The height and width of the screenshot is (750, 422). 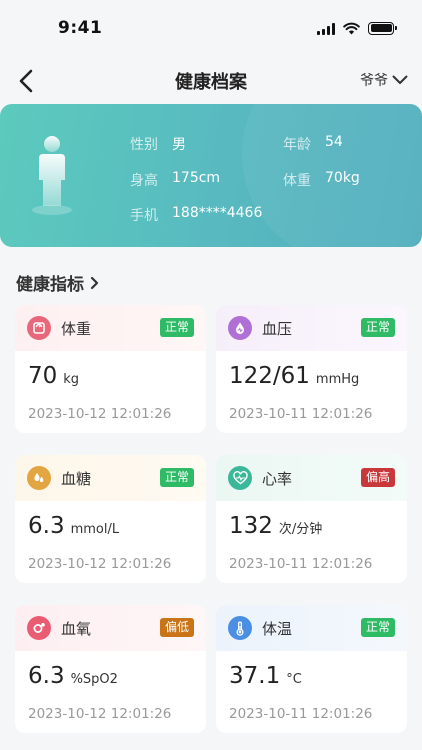 I want to click on metric-value: 122/61, so click(x=269, y=376).